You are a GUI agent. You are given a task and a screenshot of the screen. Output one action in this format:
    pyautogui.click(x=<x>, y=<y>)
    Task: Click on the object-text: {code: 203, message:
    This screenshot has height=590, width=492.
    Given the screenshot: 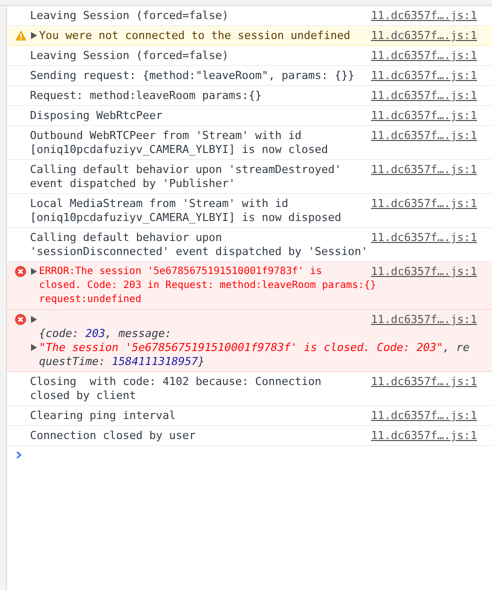 What is the action you would take?
    pyautogui.click(x=105, y=334)
    